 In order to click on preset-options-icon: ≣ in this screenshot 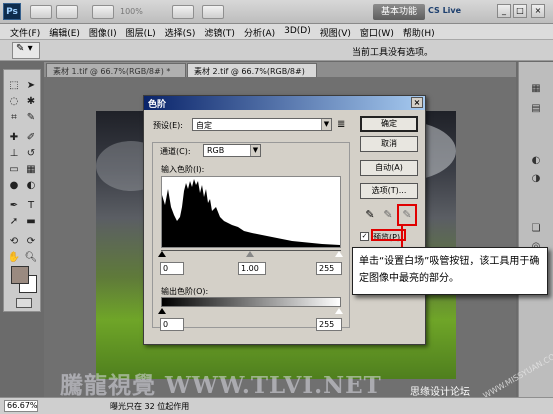, I will do `click(341, 124)`.